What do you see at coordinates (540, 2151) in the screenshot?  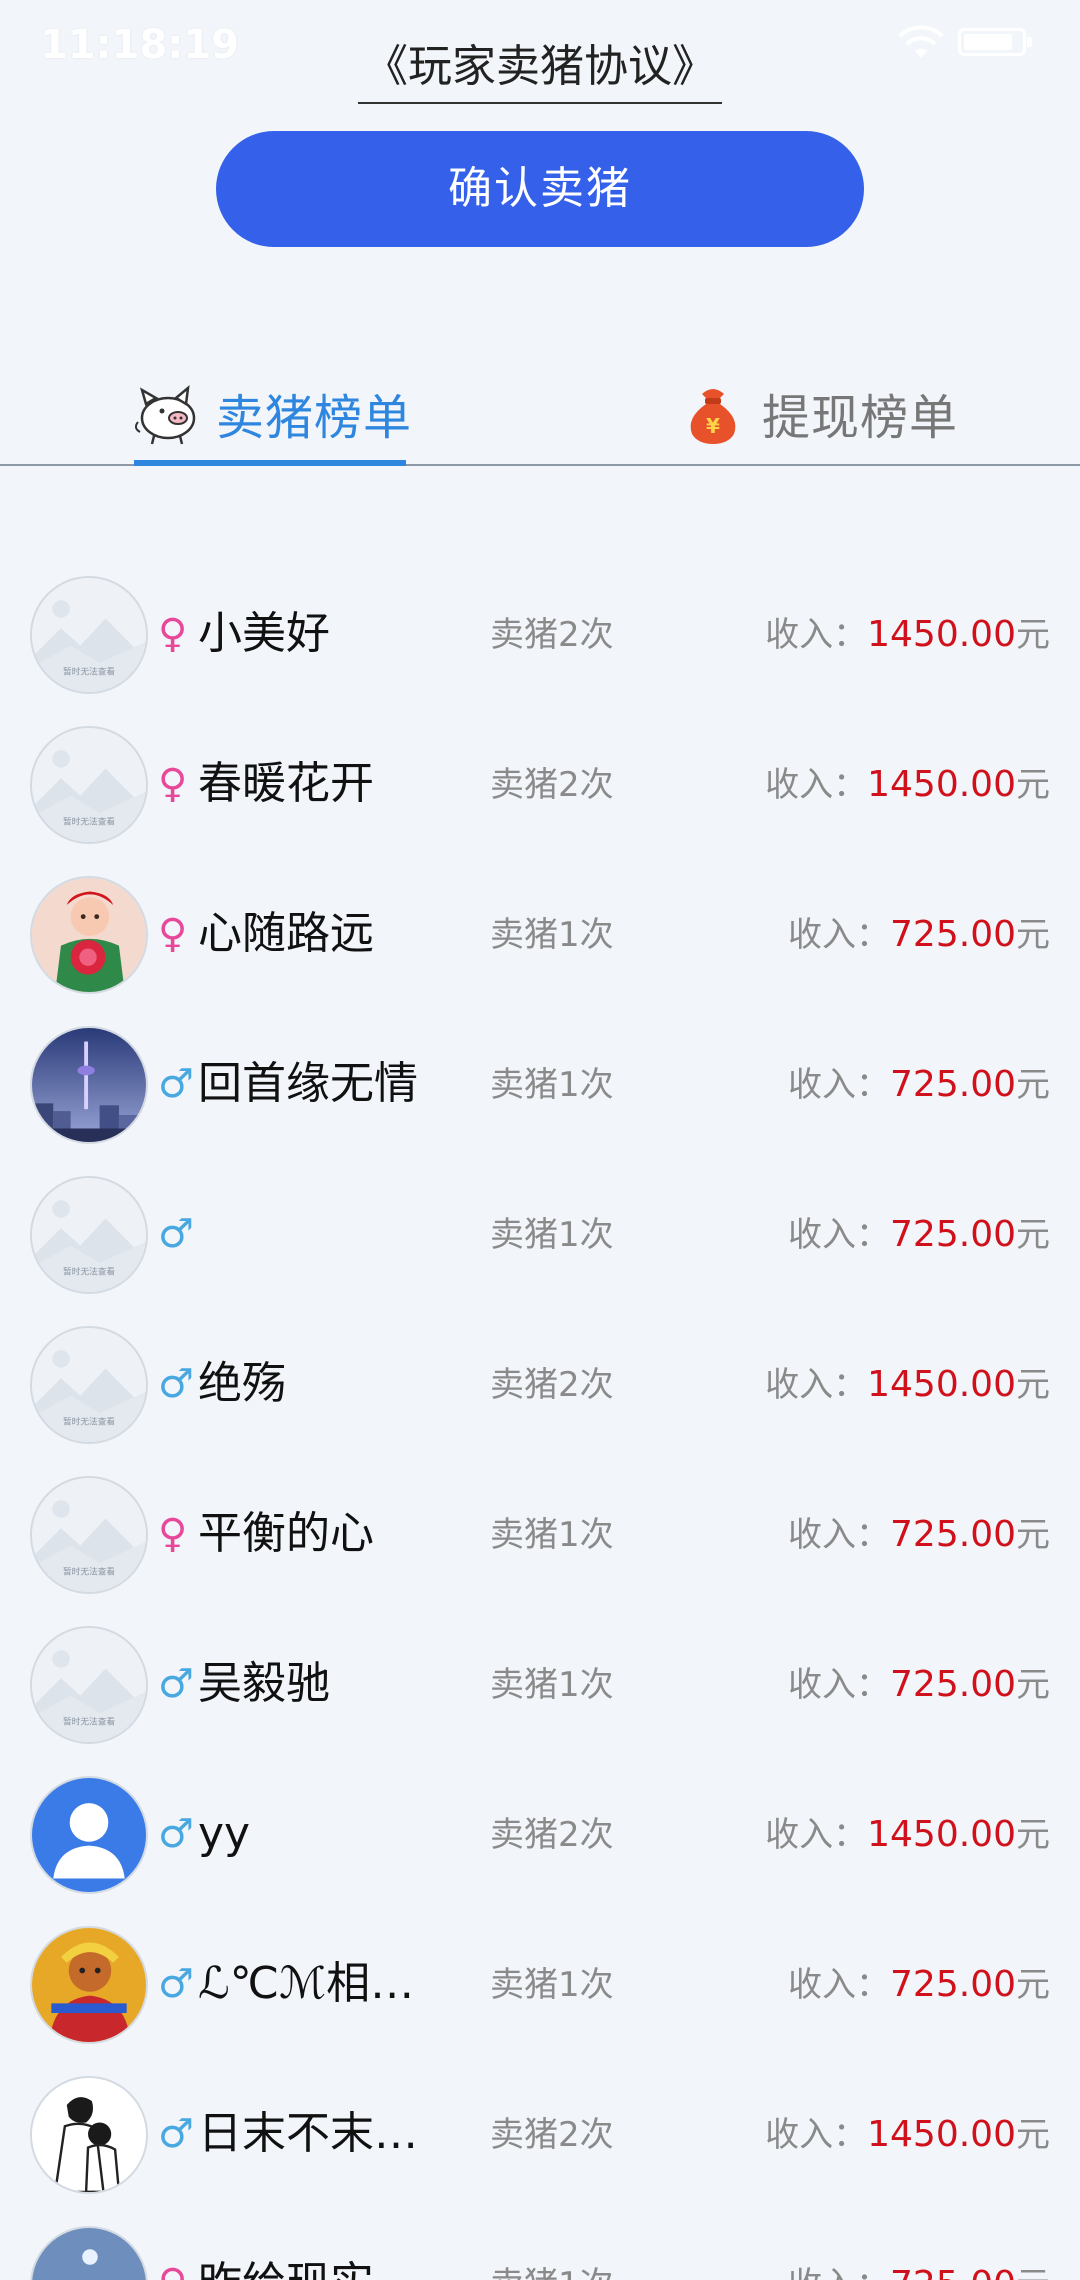 I see `list-item: ♂ 日末不末… 卖猪2次 收入：1450.00元` at bounding box center [540, 2151].